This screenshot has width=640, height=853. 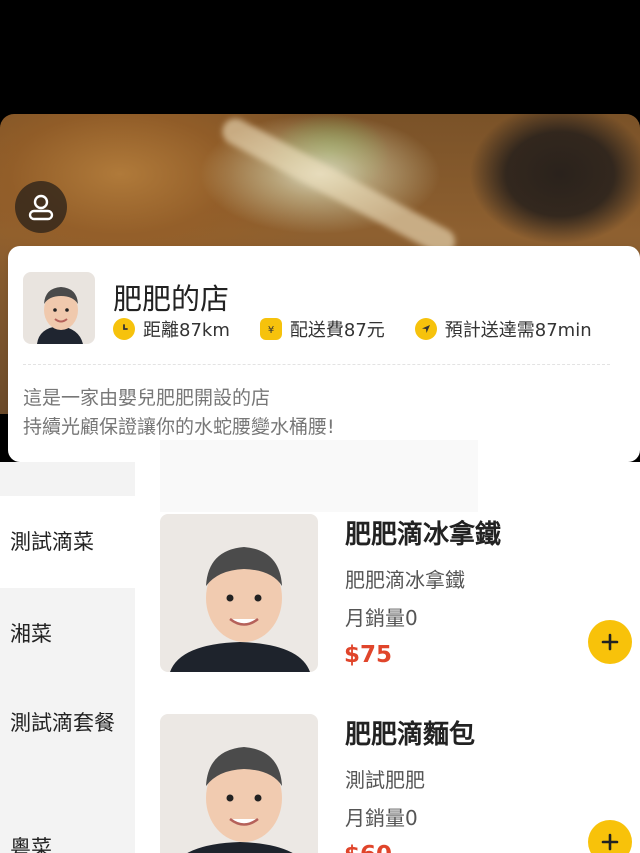 What do you see at coordinates (171, 299) in the screenshot?
I see `store-name: 肥肥的店` at bounding box center [171, 299].